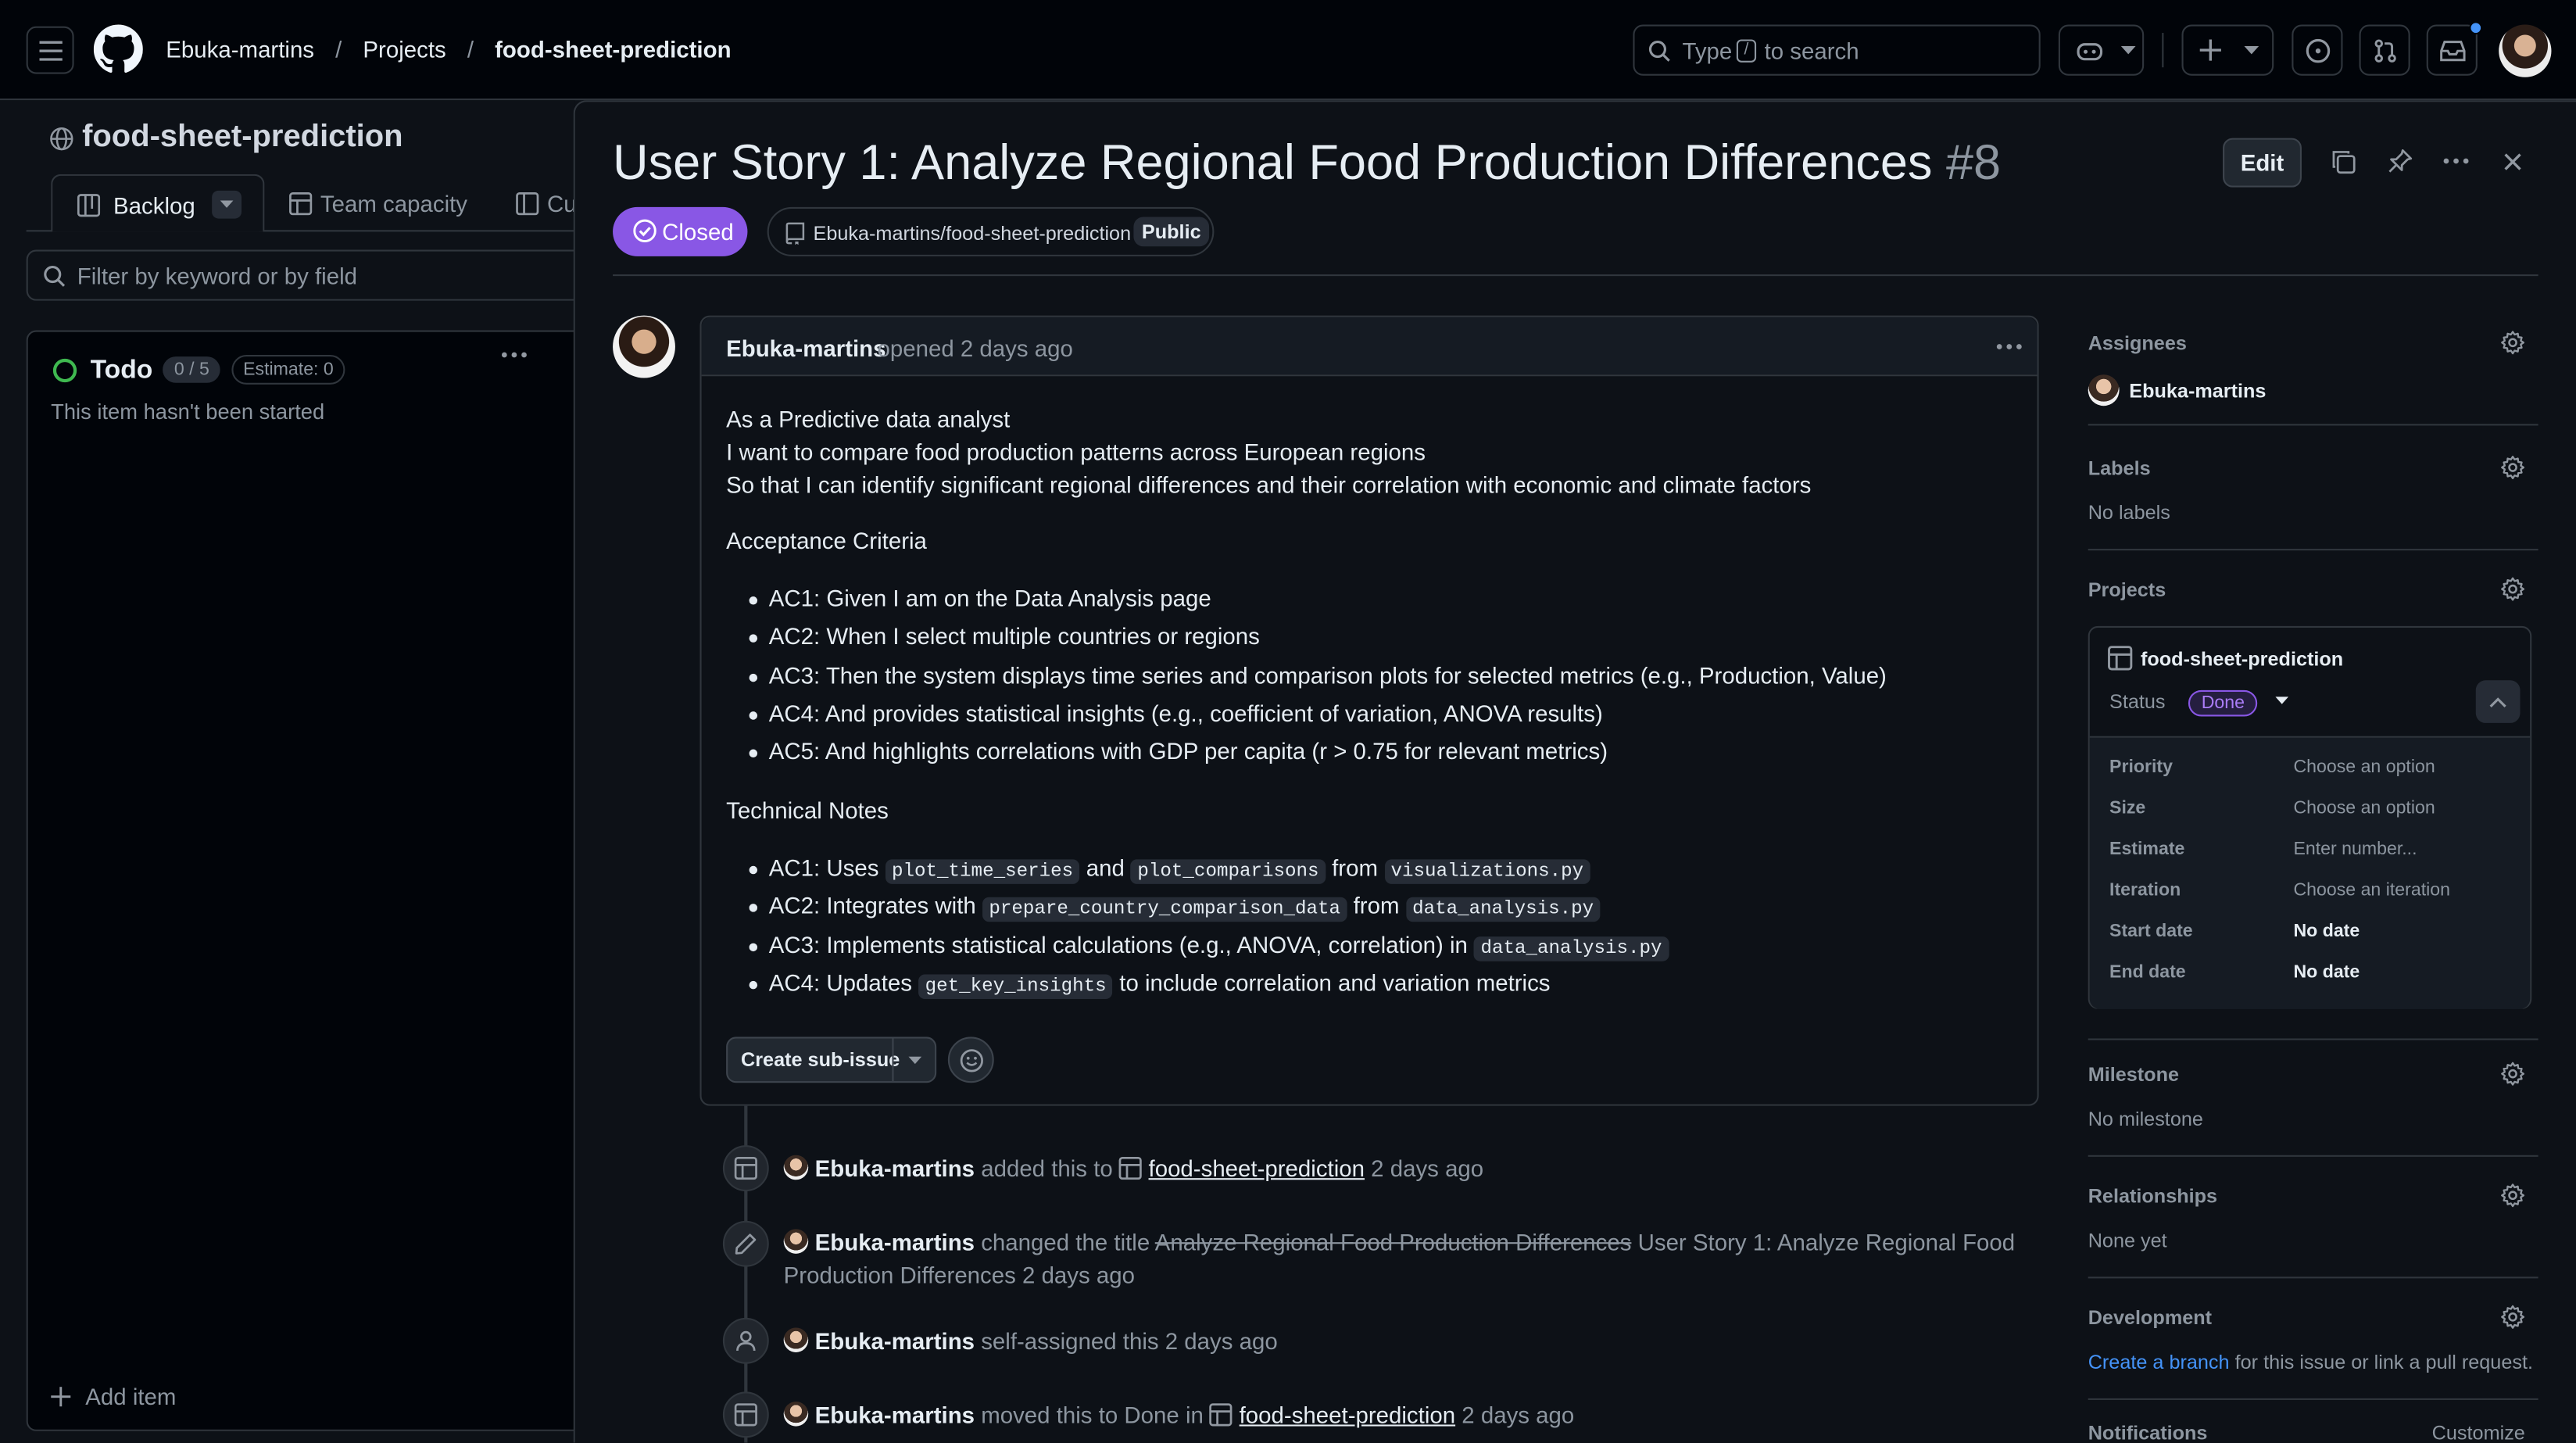 The image size is (2576, 1443). Describe the element at coordinates (680, 231) in the screenshot. I see `closed-state-badge: Closed` at that location.